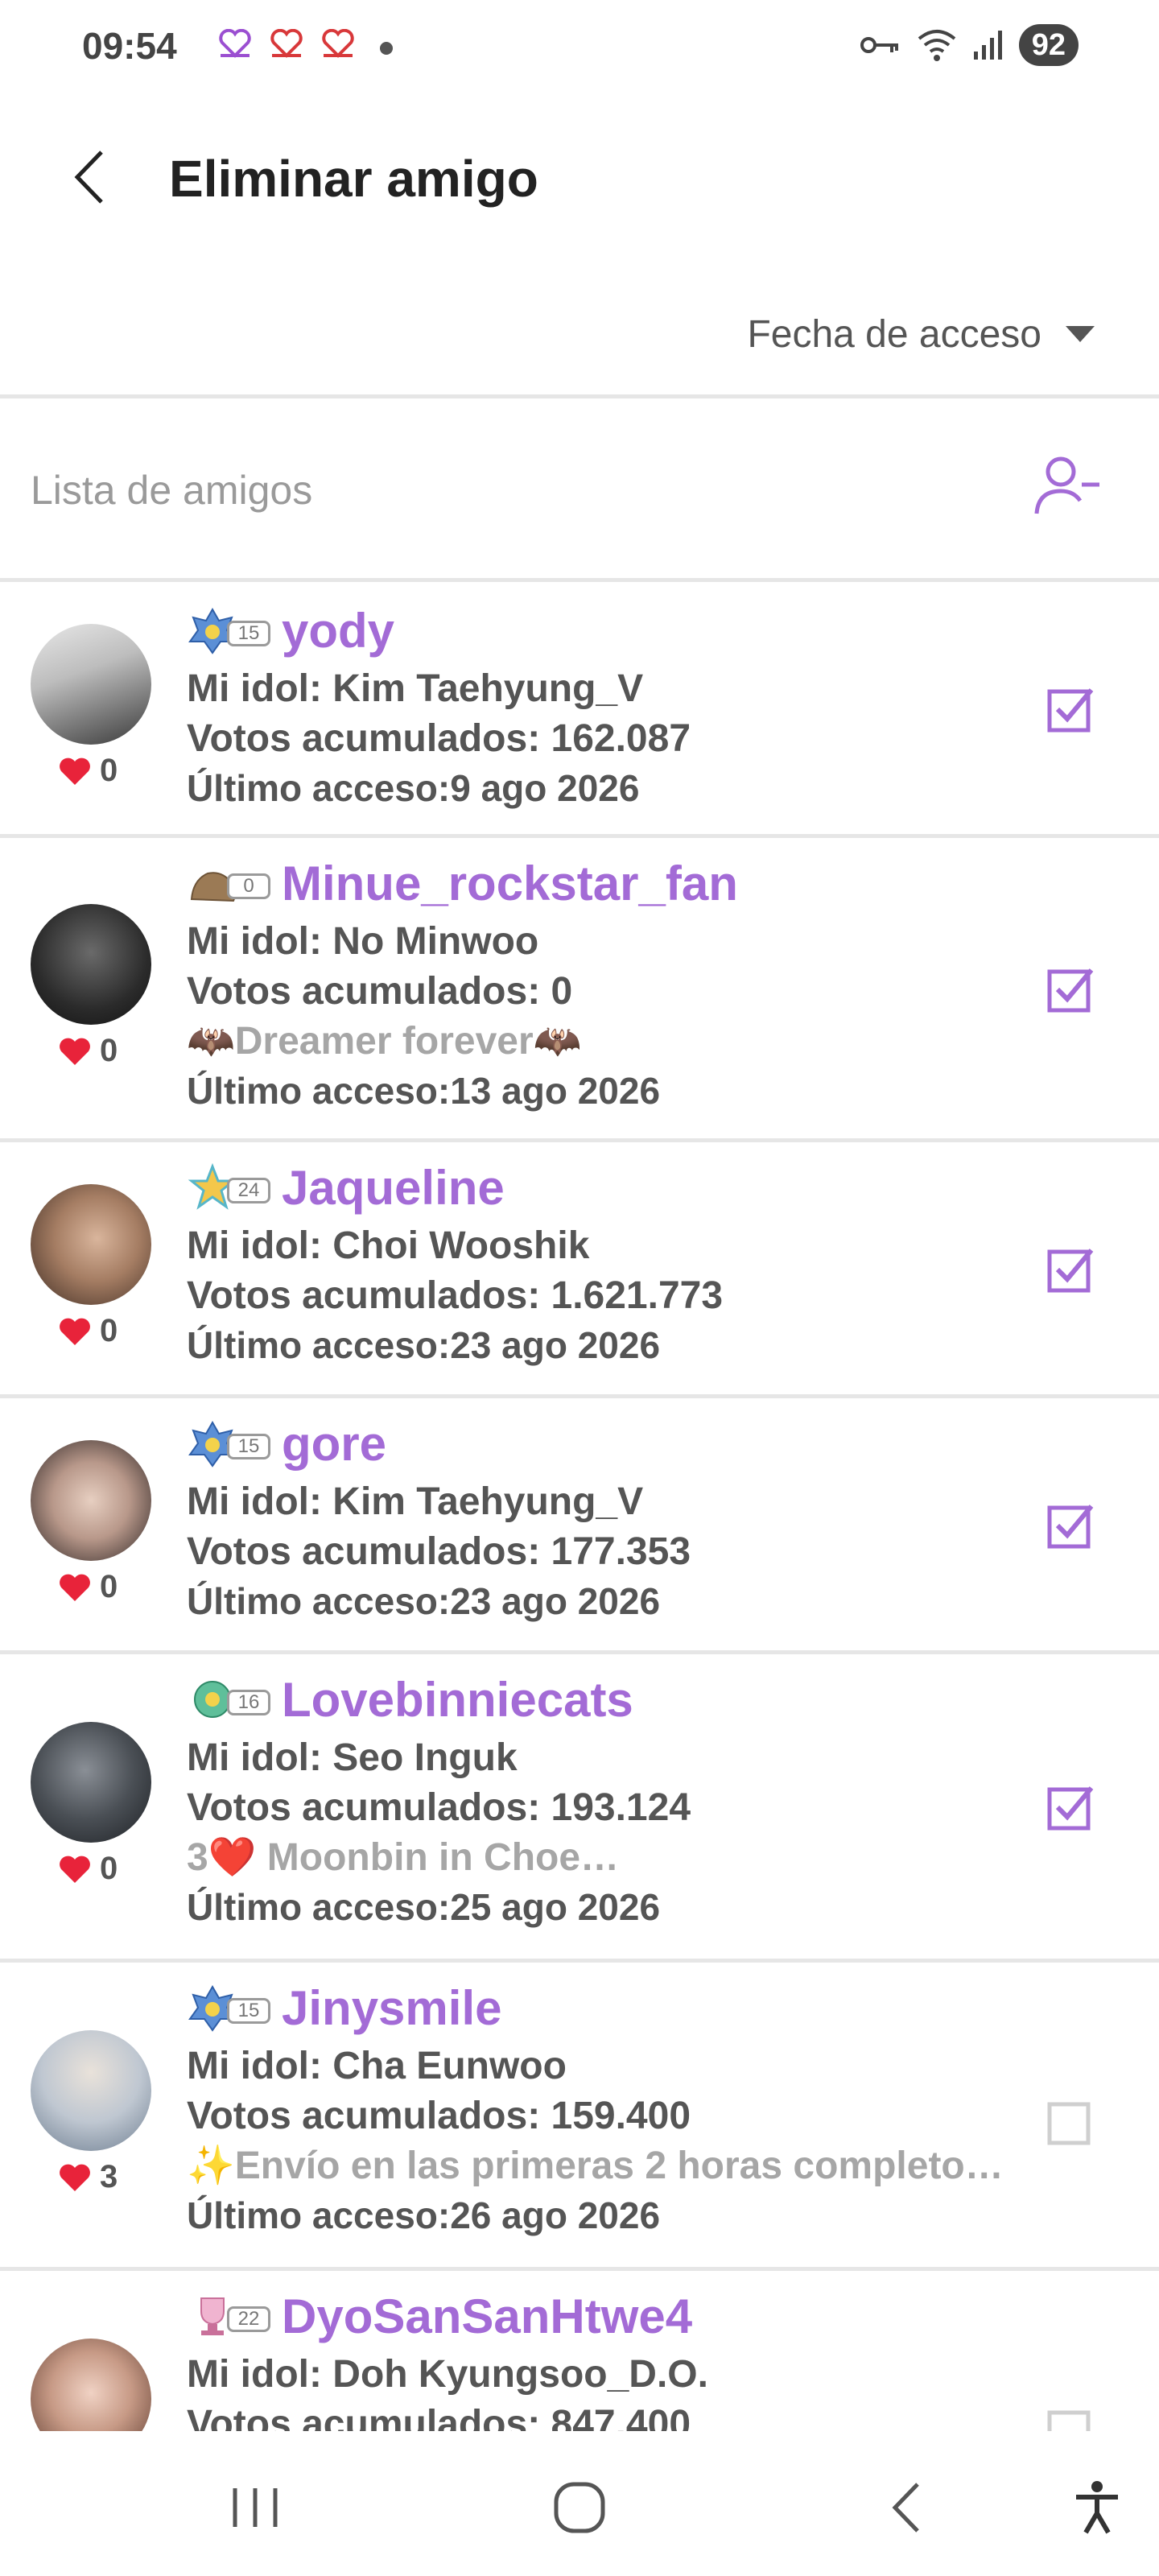 The image size is (1159, 2576). Describe the element at coordinates (579, 48) in the screenshot. I see `status-bar: 09:54 92` at that location.